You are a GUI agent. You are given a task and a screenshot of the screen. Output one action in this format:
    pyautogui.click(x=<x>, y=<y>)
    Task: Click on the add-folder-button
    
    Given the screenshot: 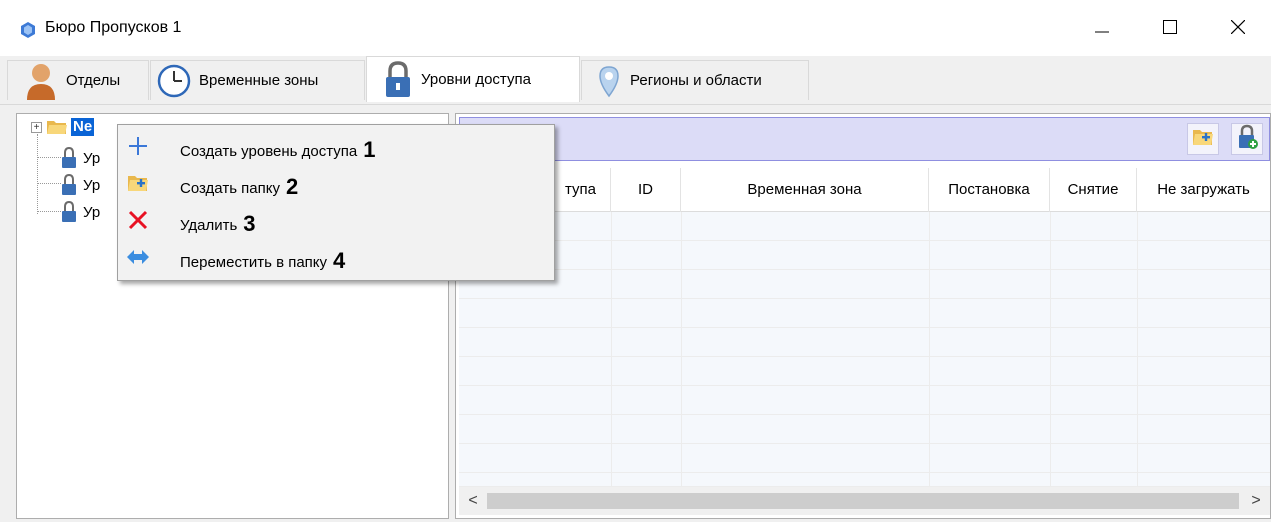 What is the action you would take?
    pyautogui.click(x=1203, y=139)
    